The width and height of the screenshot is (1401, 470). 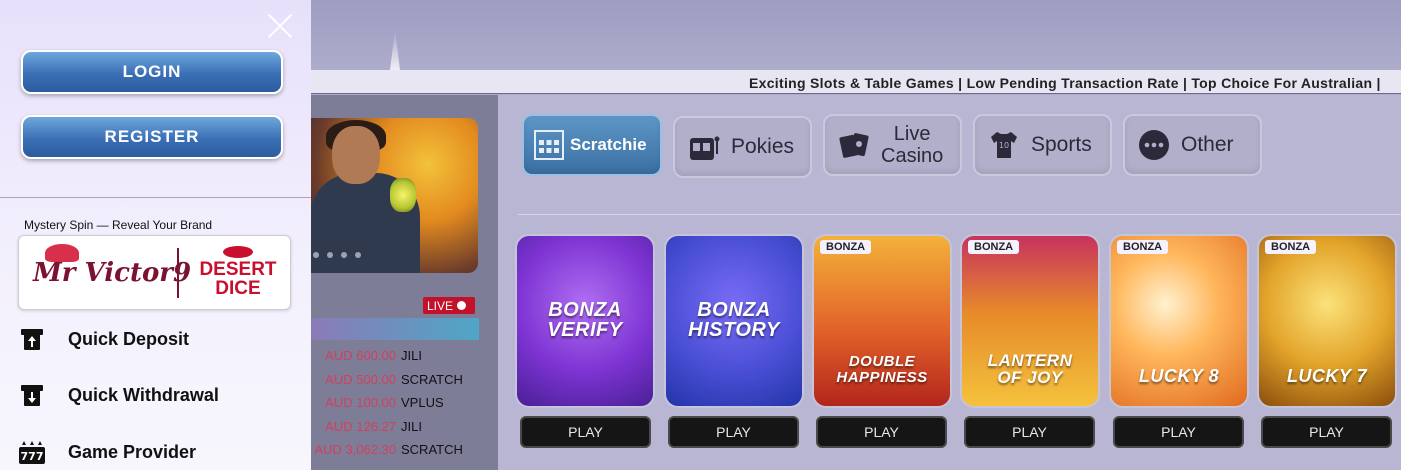 What do you see at coordinates (355, 450) in the screenshot?
I see `winner-amount: AUD 3,062.30` at bounding box center [355, 450].